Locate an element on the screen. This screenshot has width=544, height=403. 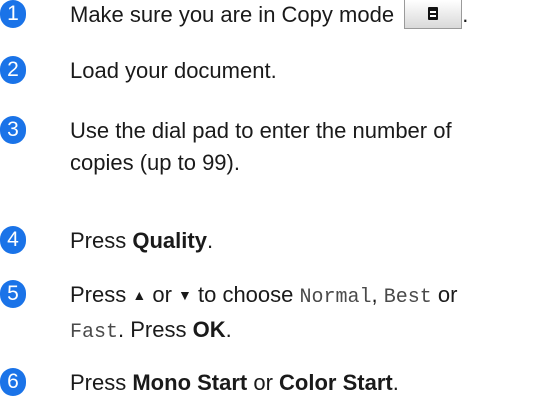
copy-mode-button is located at coordinates (433, 15).